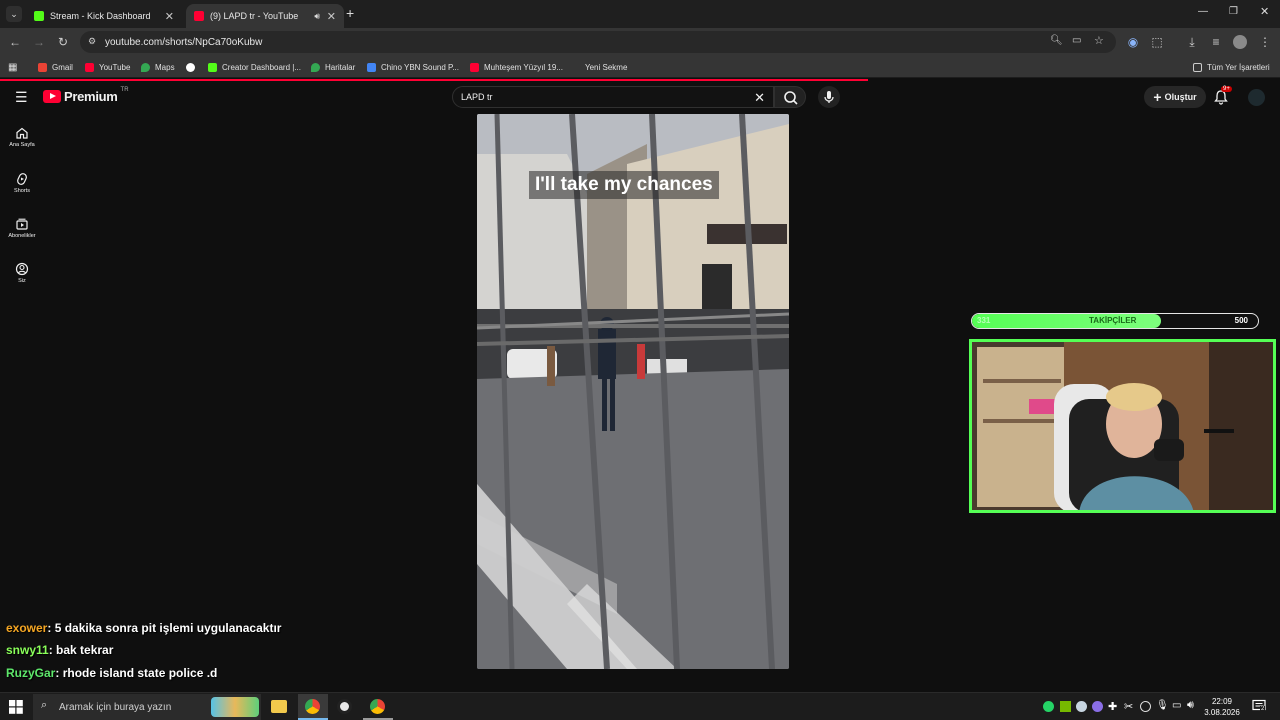 The width and height of the screenshot is (1280, 720). What do you see at coordinates (42, 67) in the screenshot?
I see `gmail-icon` at bounding box center [42, 67].